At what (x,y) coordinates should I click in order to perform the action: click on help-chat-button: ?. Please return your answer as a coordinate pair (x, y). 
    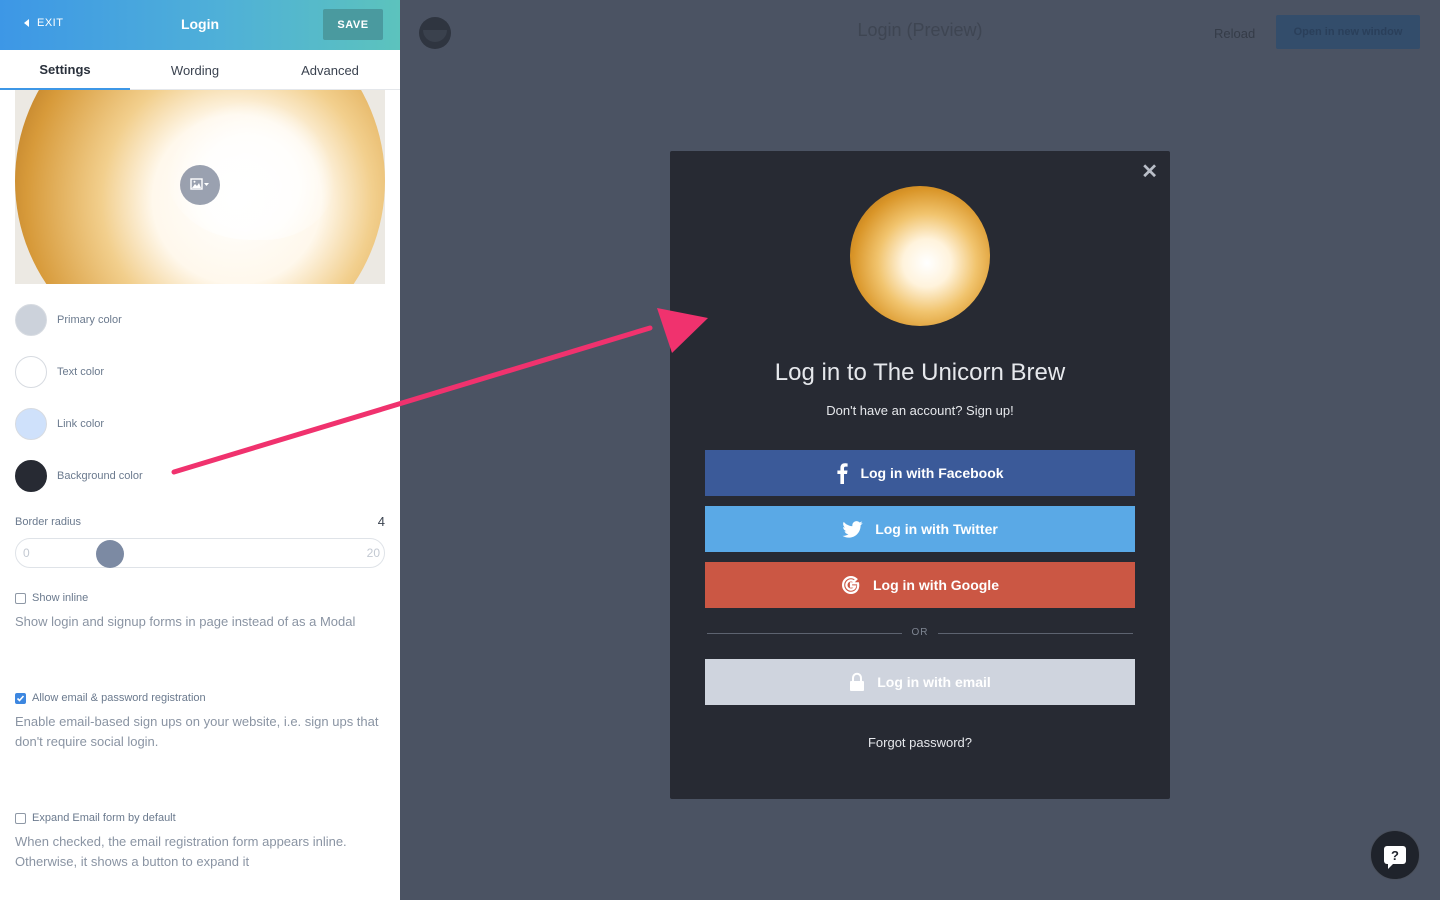
    Looking at the image, I should click on (1395, 855).